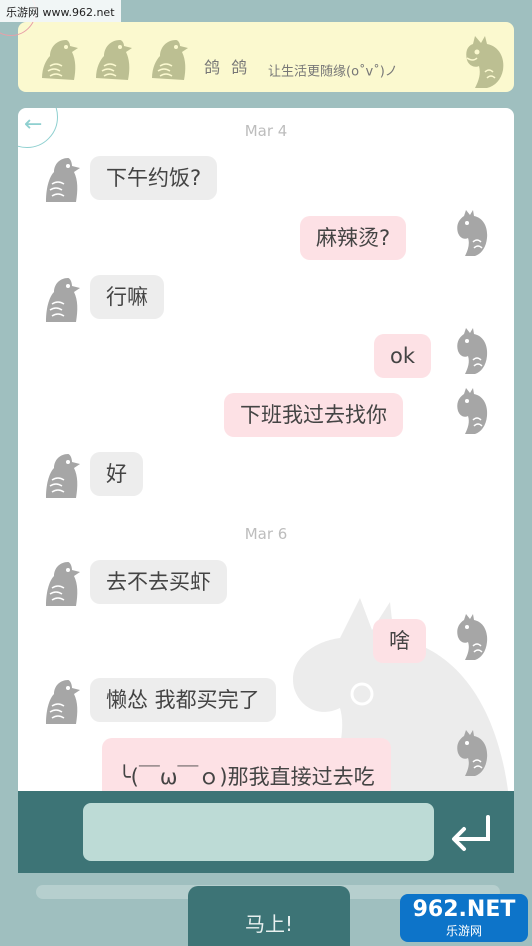 The height and width of the screenshot is (946, 532). Describe the element at coordinates (227, 67) in the screenshot. I see `contact-name: 鸽 鸽` at that location.